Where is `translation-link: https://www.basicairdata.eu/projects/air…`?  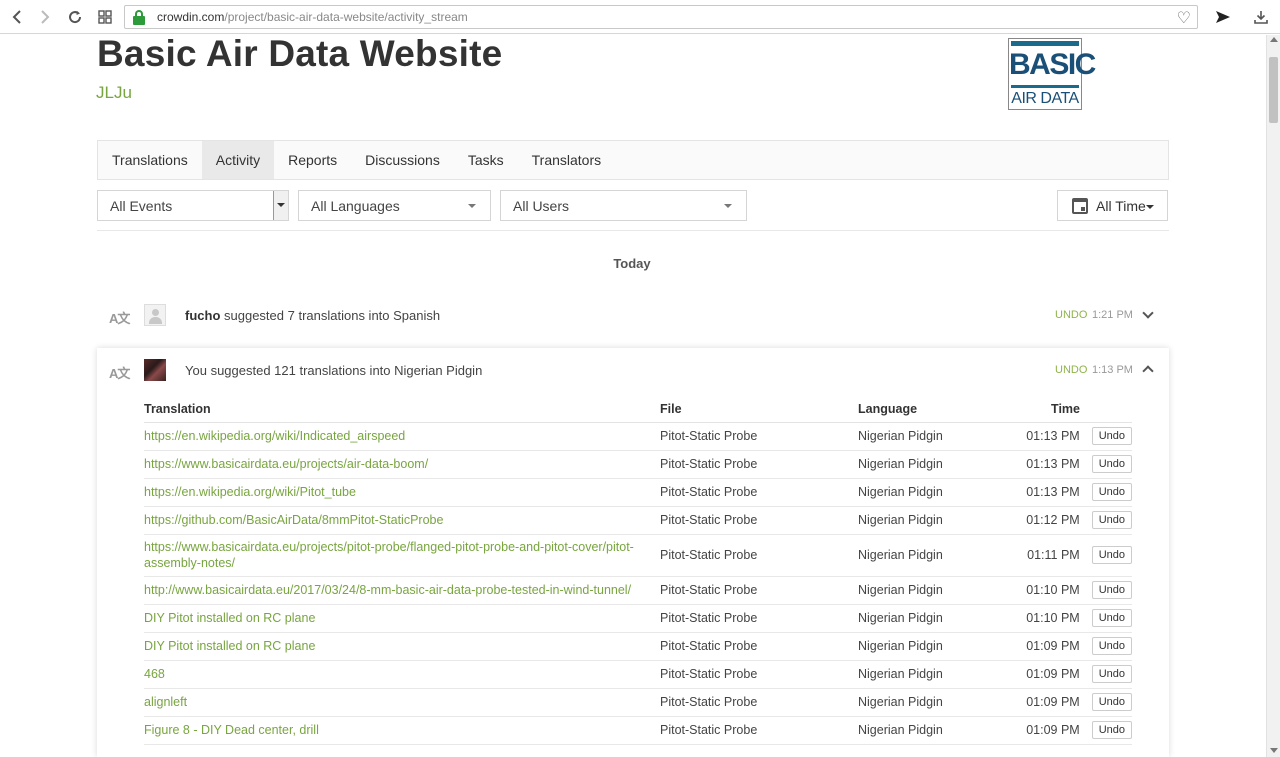
translation-link: https://www.basicairdata.eu/projects/air… is located at coordinates (402, 464).